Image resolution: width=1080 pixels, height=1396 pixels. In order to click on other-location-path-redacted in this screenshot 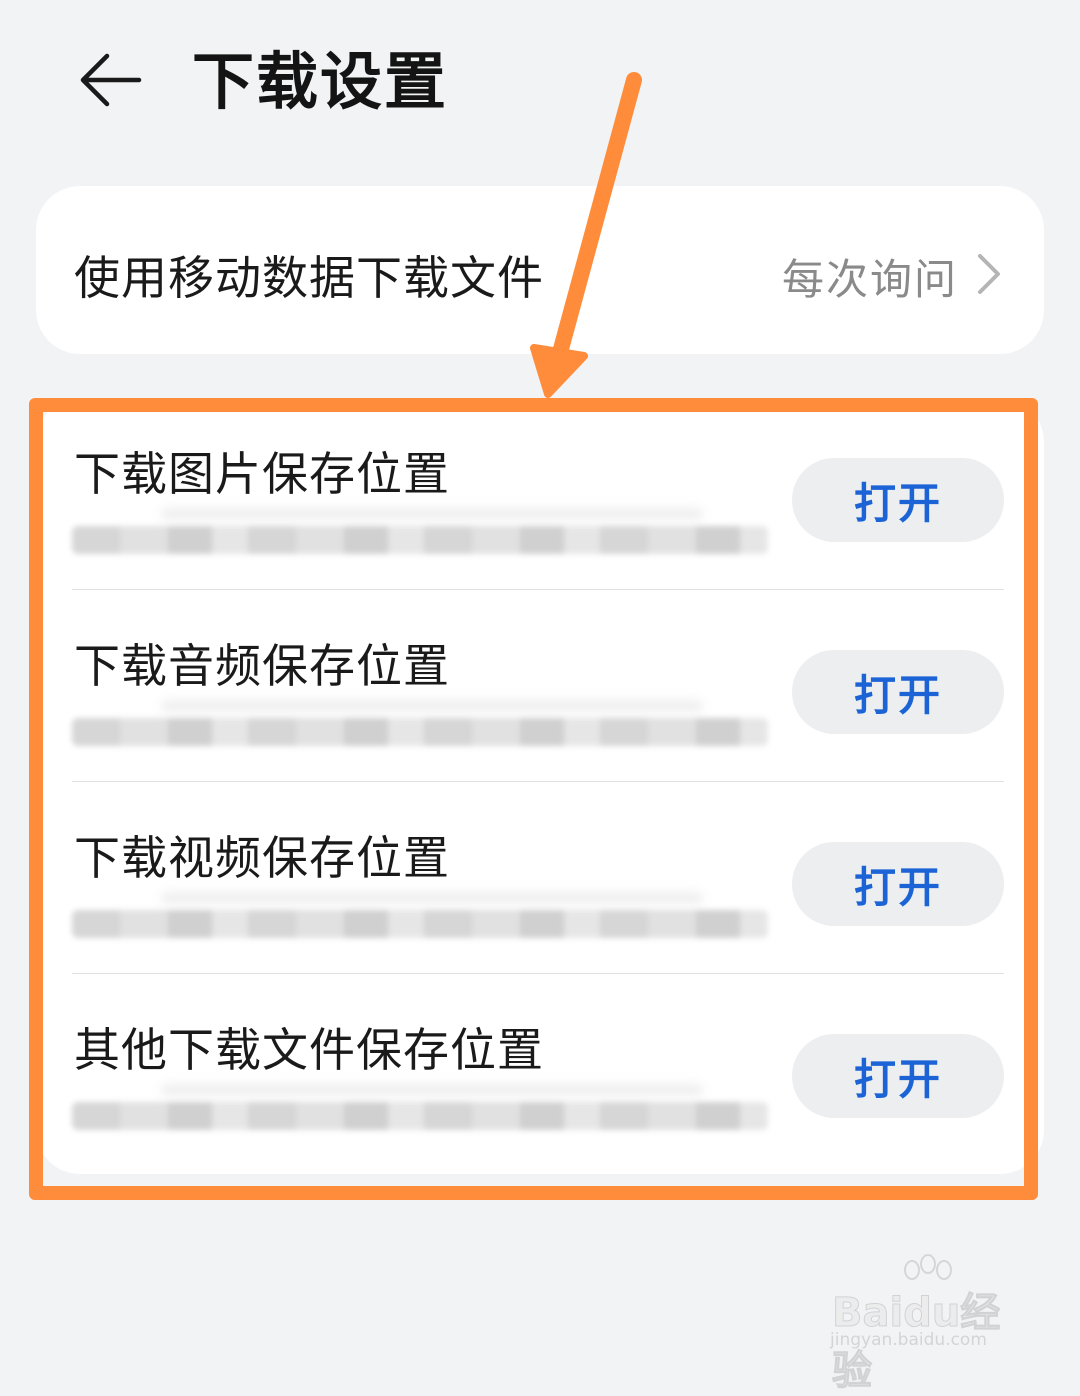, I will do `click(420, 1116)`.